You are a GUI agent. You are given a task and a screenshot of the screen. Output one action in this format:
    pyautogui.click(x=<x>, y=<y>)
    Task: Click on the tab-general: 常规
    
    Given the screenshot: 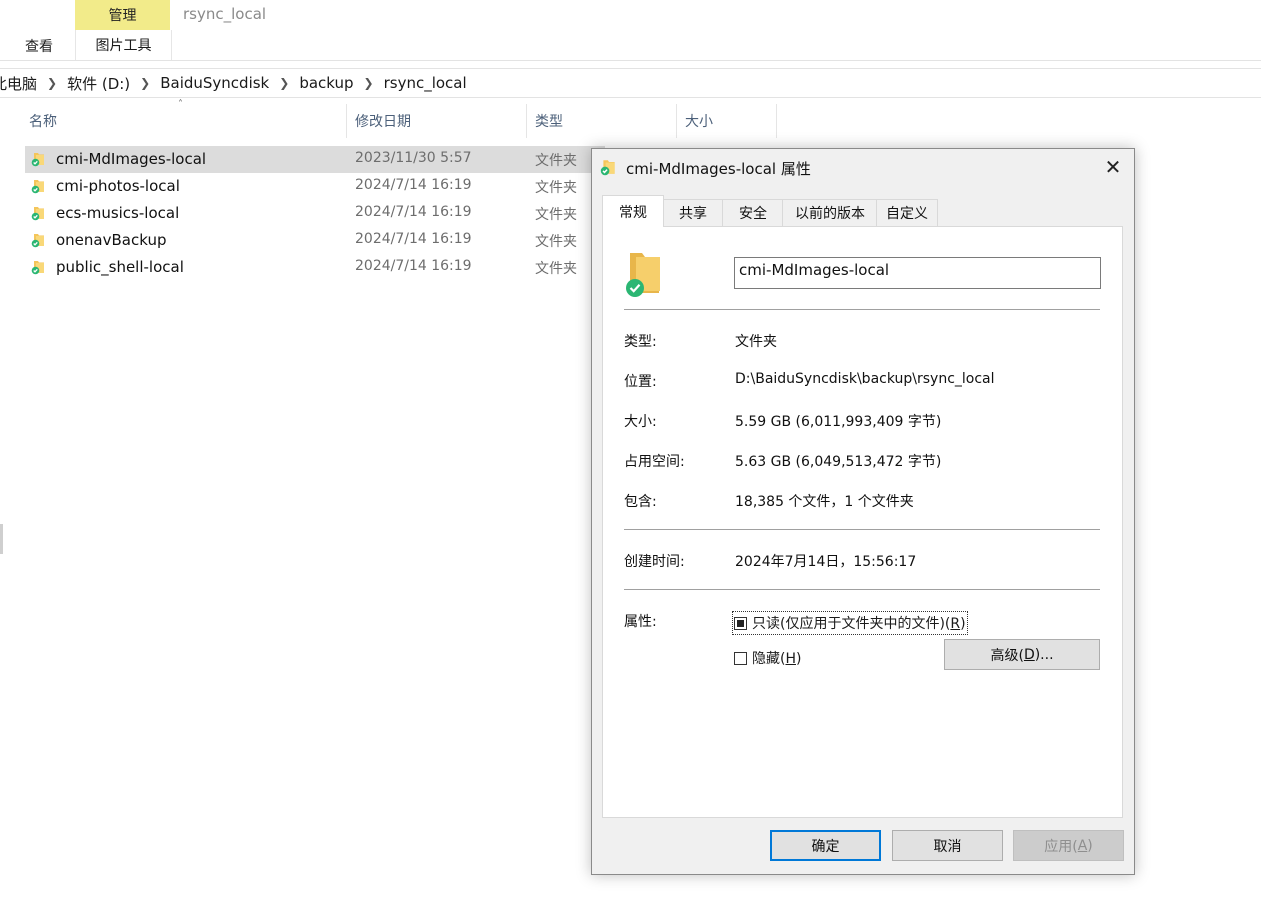 What is the action you would take?
    pyautogui.click(x=633, y=211)
    